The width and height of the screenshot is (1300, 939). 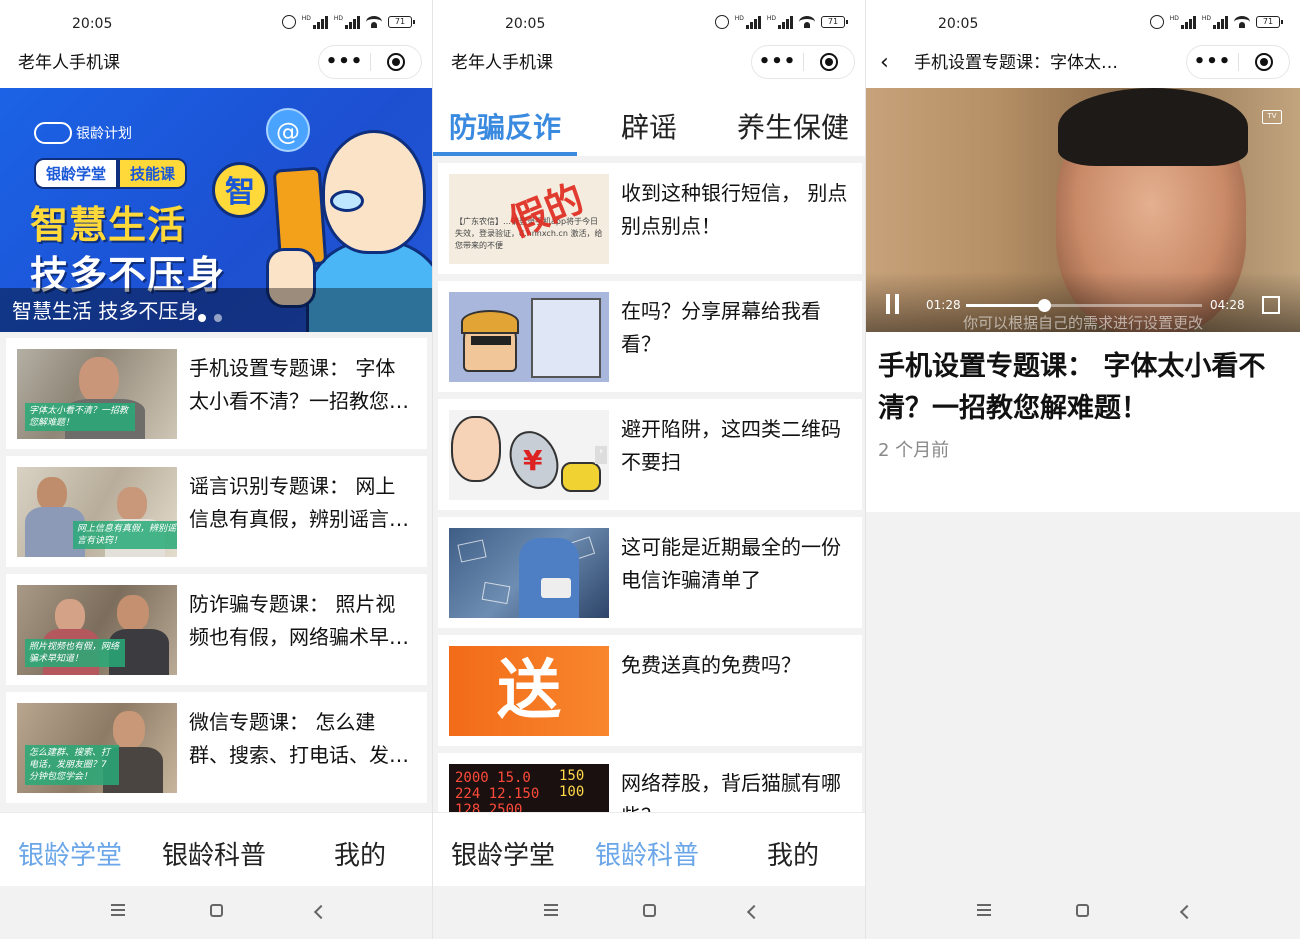 I want to click on progress-bar, so click(x=1084, y=305).